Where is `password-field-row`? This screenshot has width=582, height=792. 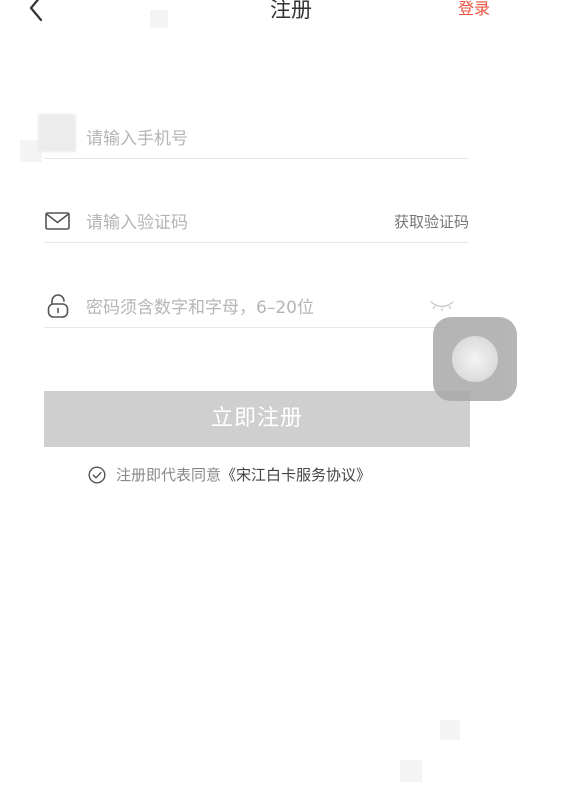
password-field-row is located at coordinates (256, 307).